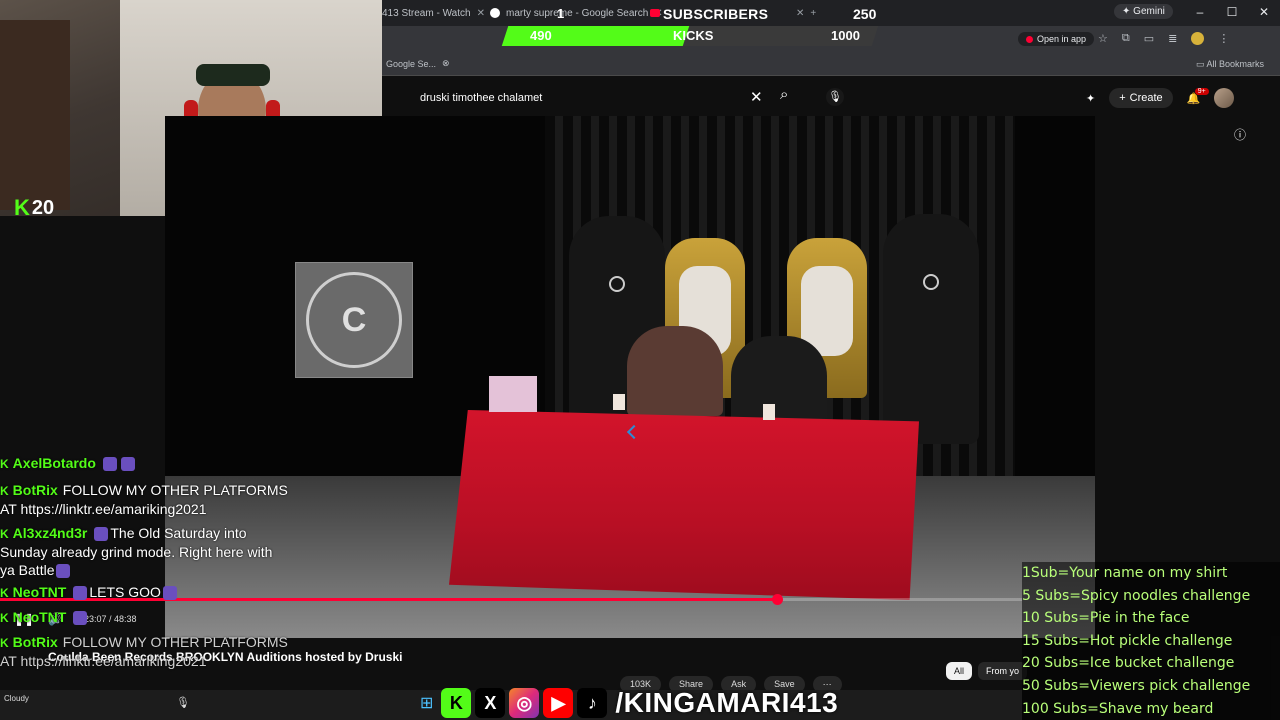  Describe the element at coordinates (592, 703) in the screenshot. I see `tiktok-icon: ♪` at that location.